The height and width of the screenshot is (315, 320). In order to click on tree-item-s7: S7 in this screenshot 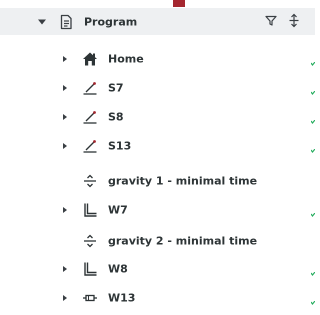, I will do `click(157, 88)`.